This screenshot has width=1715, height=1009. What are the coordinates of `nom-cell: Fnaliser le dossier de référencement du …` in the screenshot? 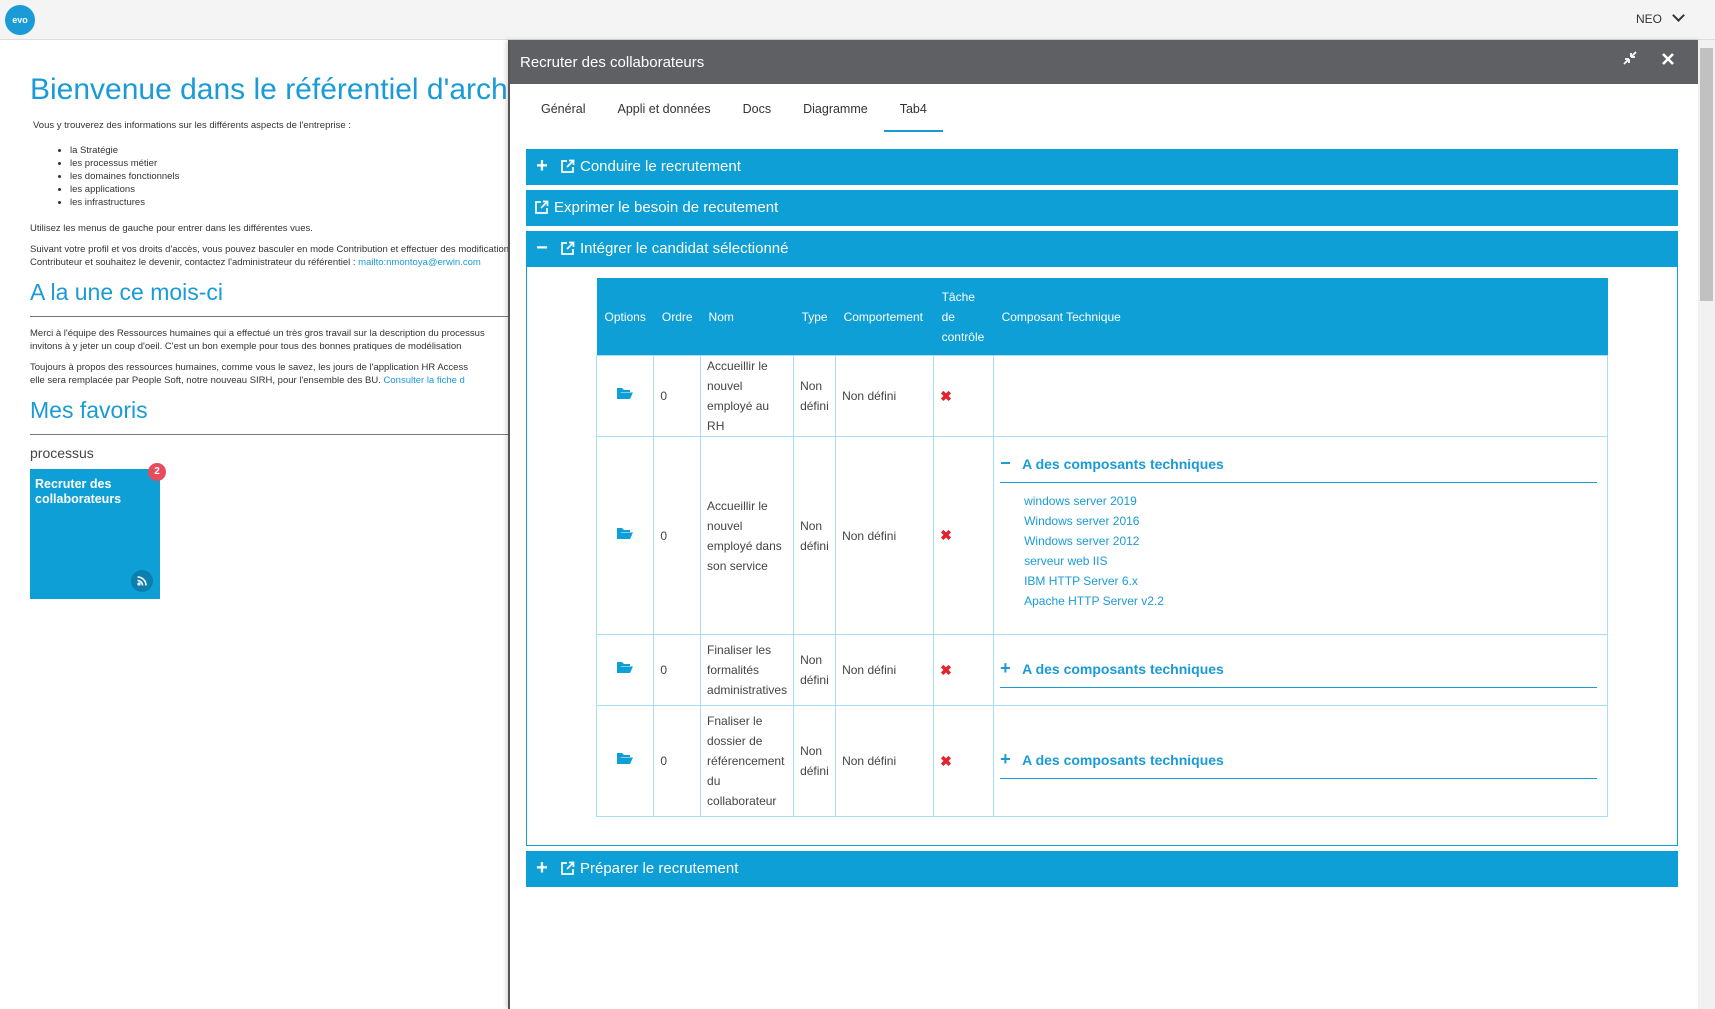 It's located at (747, 761).